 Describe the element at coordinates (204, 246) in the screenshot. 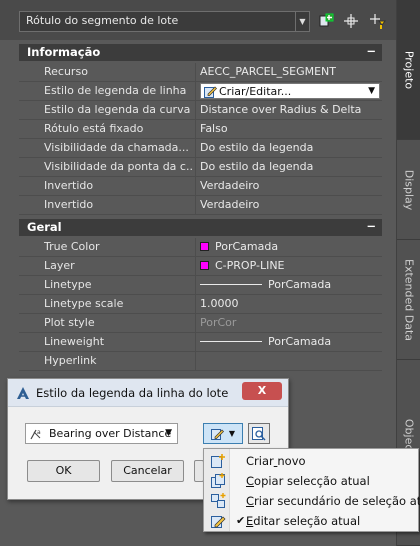

I see `color-swatch` at that location.